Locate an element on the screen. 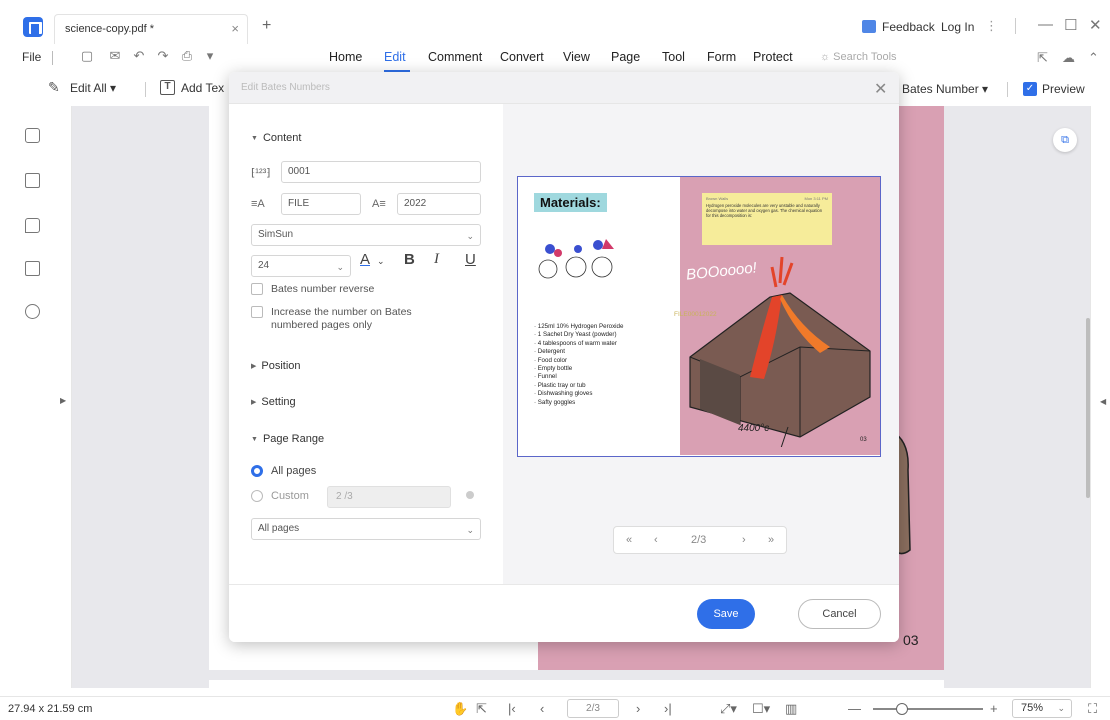 This screenshot has height=720, width=1110. font-color-button: A is located at coordinates (365, 259).